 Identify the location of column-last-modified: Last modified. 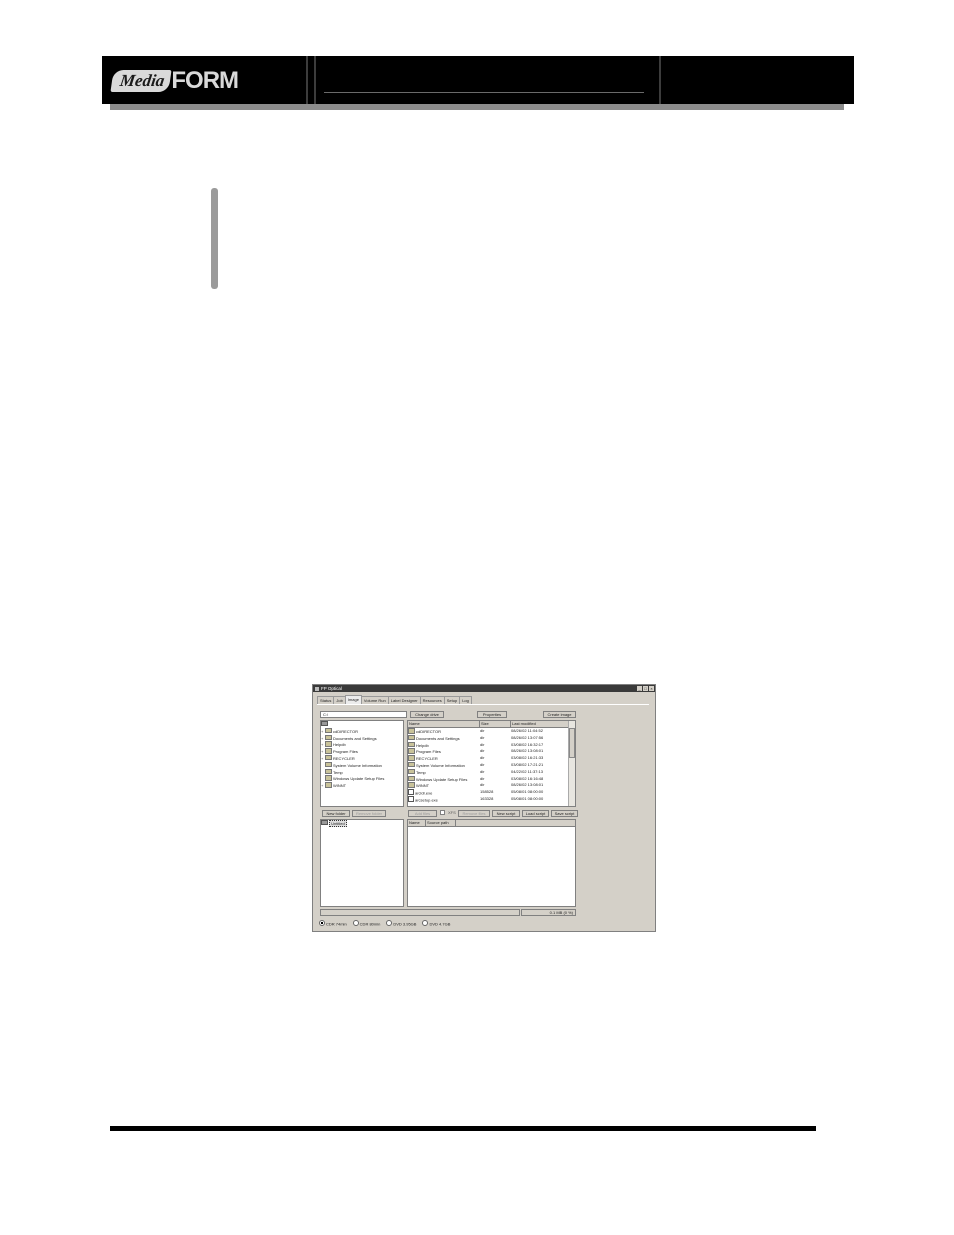
(540, 724).